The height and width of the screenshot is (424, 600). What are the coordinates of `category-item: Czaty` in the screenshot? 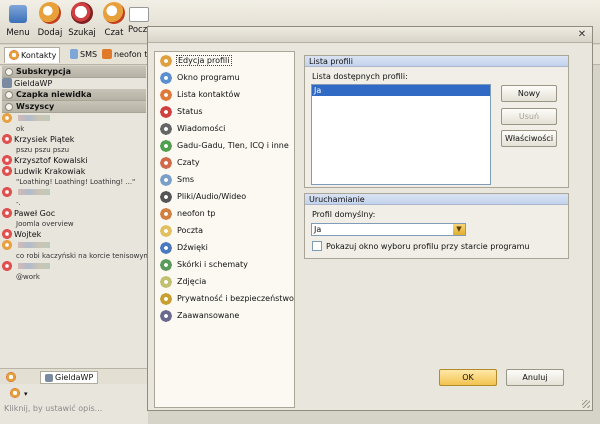 It's located at (224, 162).